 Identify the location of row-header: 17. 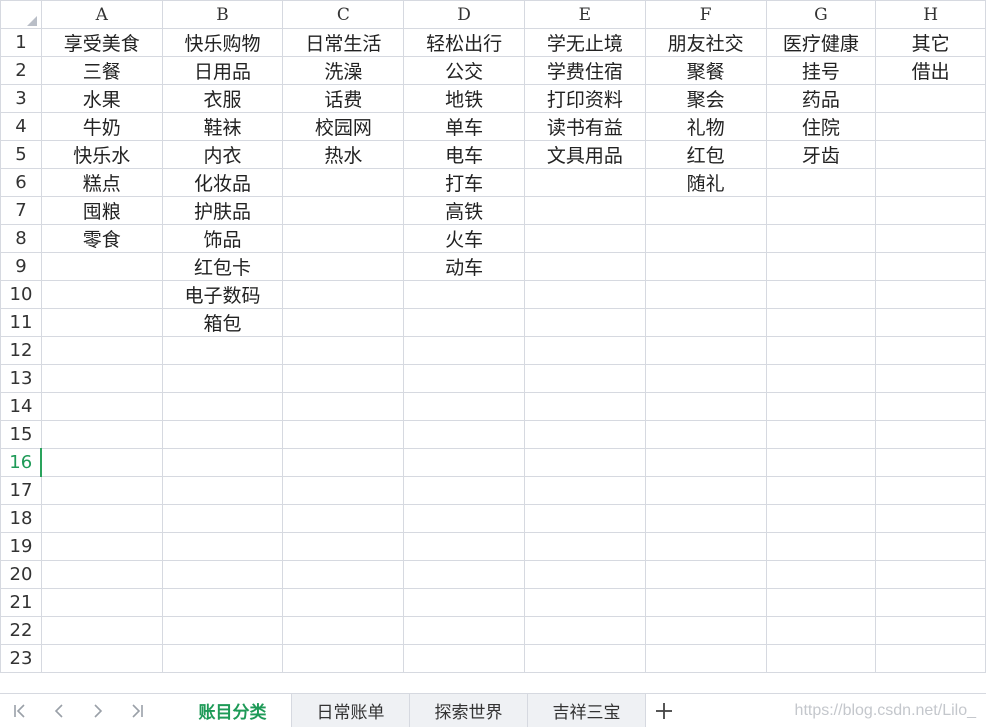
(21, 490).